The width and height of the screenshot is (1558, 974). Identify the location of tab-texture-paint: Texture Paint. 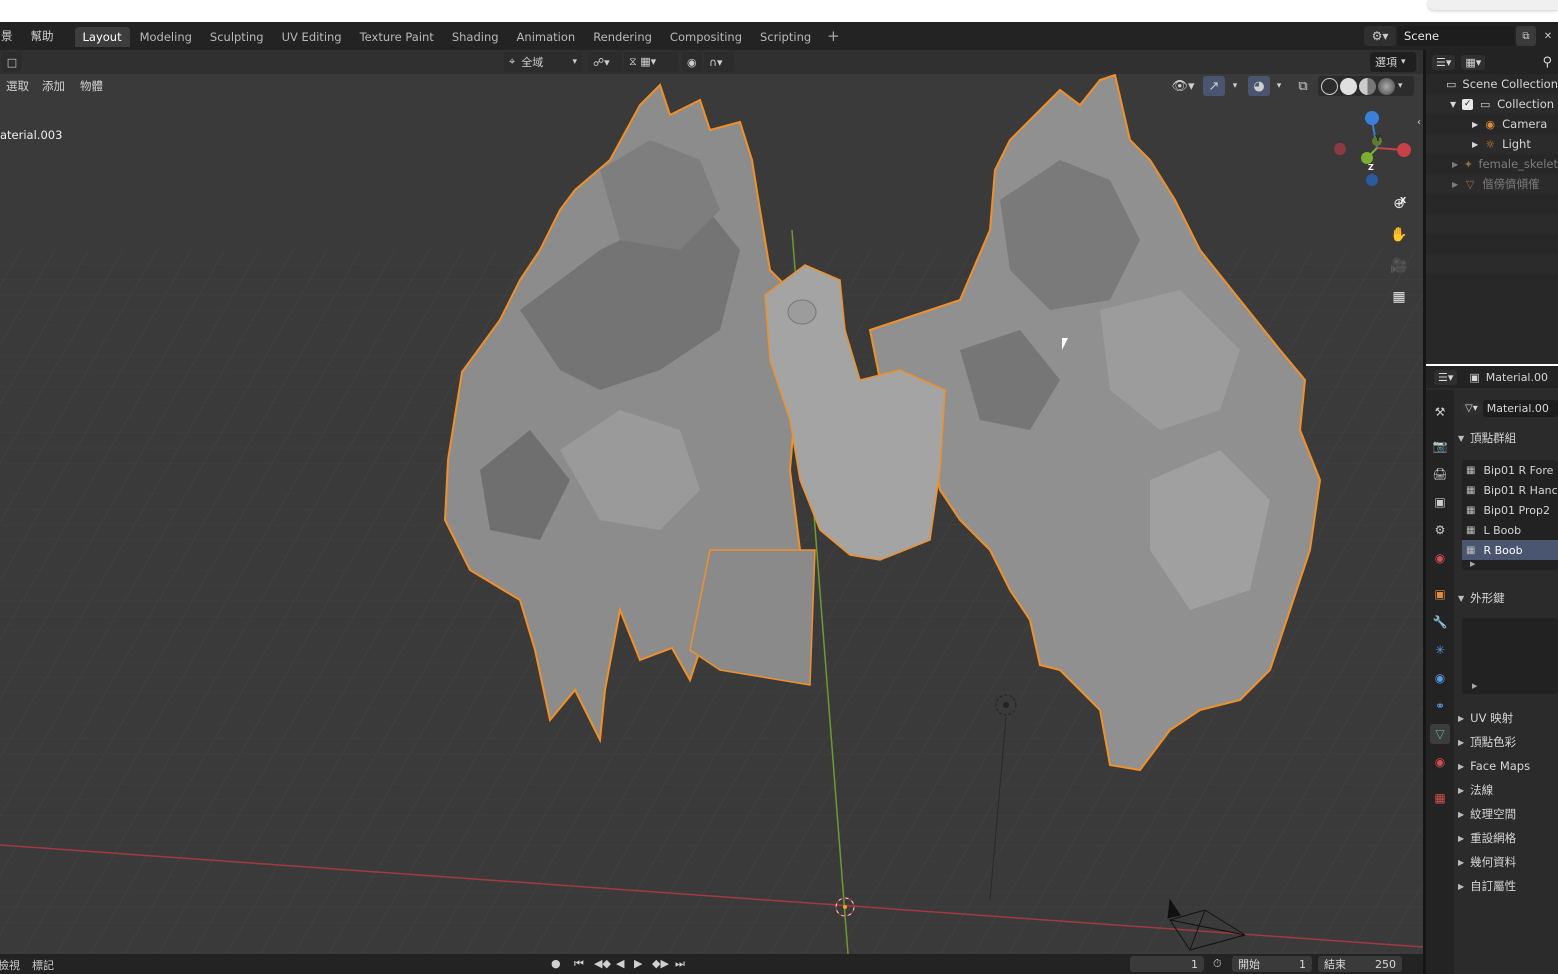
(397, 37).